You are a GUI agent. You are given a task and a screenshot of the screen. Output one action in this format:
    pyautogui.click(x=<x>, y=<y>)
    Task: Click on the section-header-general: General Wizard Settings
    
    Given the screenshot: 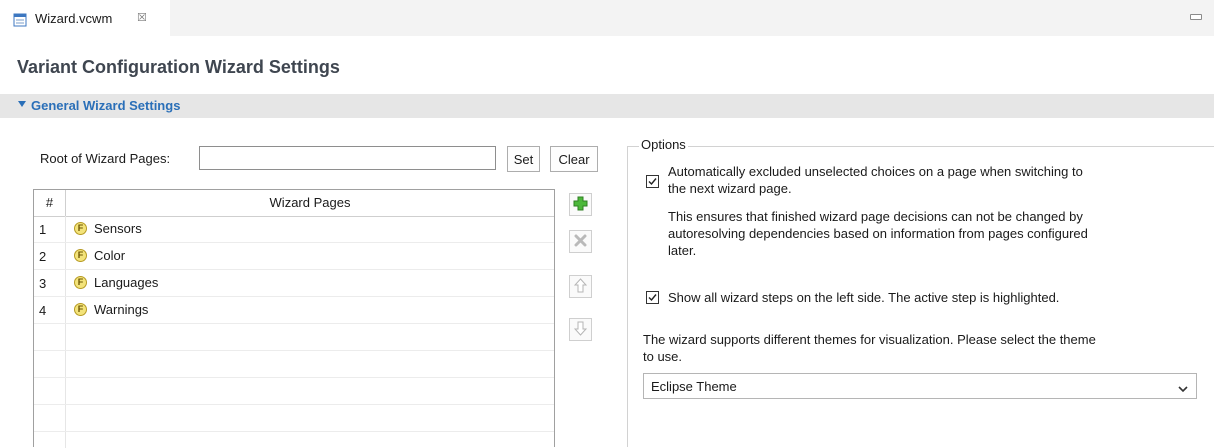 What is the action you would take?
    pyautogui.click(x=607, y=106)
    